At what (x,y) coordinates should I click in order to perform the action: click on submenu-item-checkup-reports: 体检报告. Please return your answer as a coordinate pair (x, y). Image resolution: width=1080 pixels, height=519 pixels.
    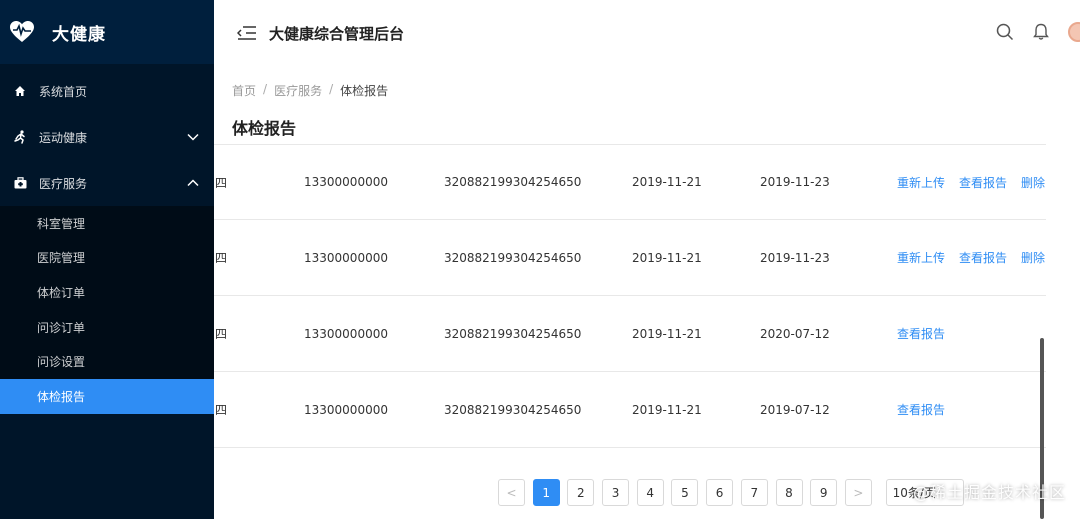
    Looking at the image, I should click on (107, 396).